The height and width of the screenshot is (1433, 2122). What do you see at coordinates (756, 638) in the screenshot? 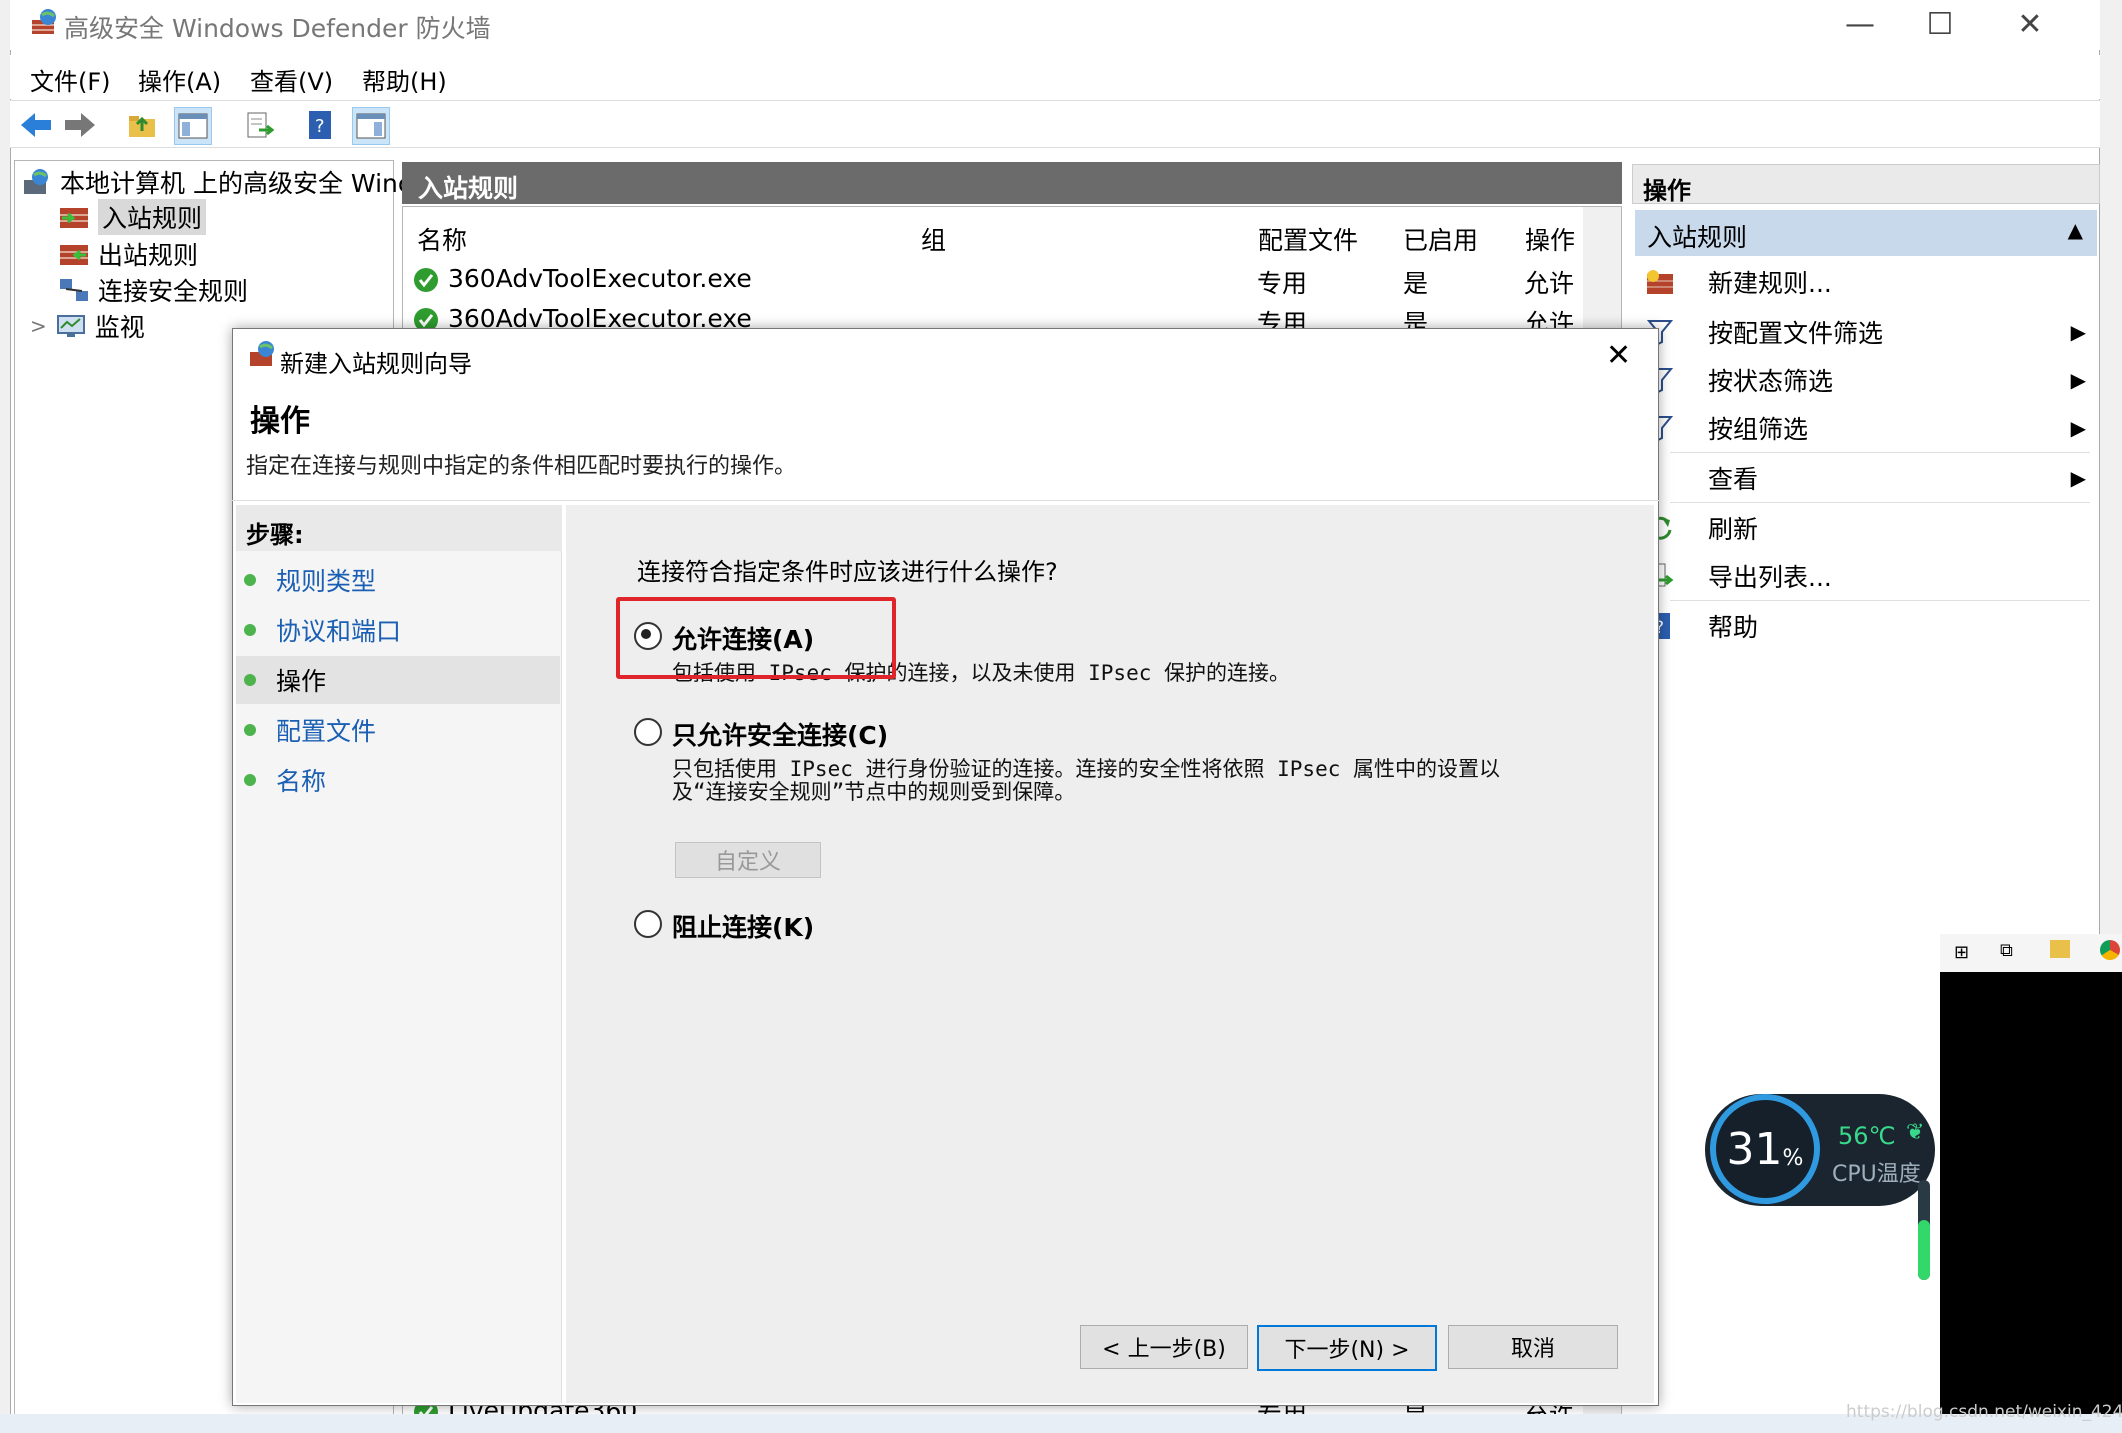
I see `red-highlight-box` at bounding box center [756, 638].